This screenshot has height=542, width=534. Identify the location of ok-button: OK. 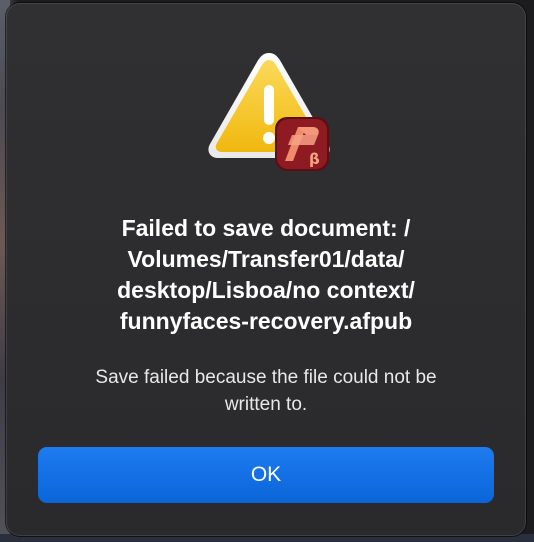
(266, 475).